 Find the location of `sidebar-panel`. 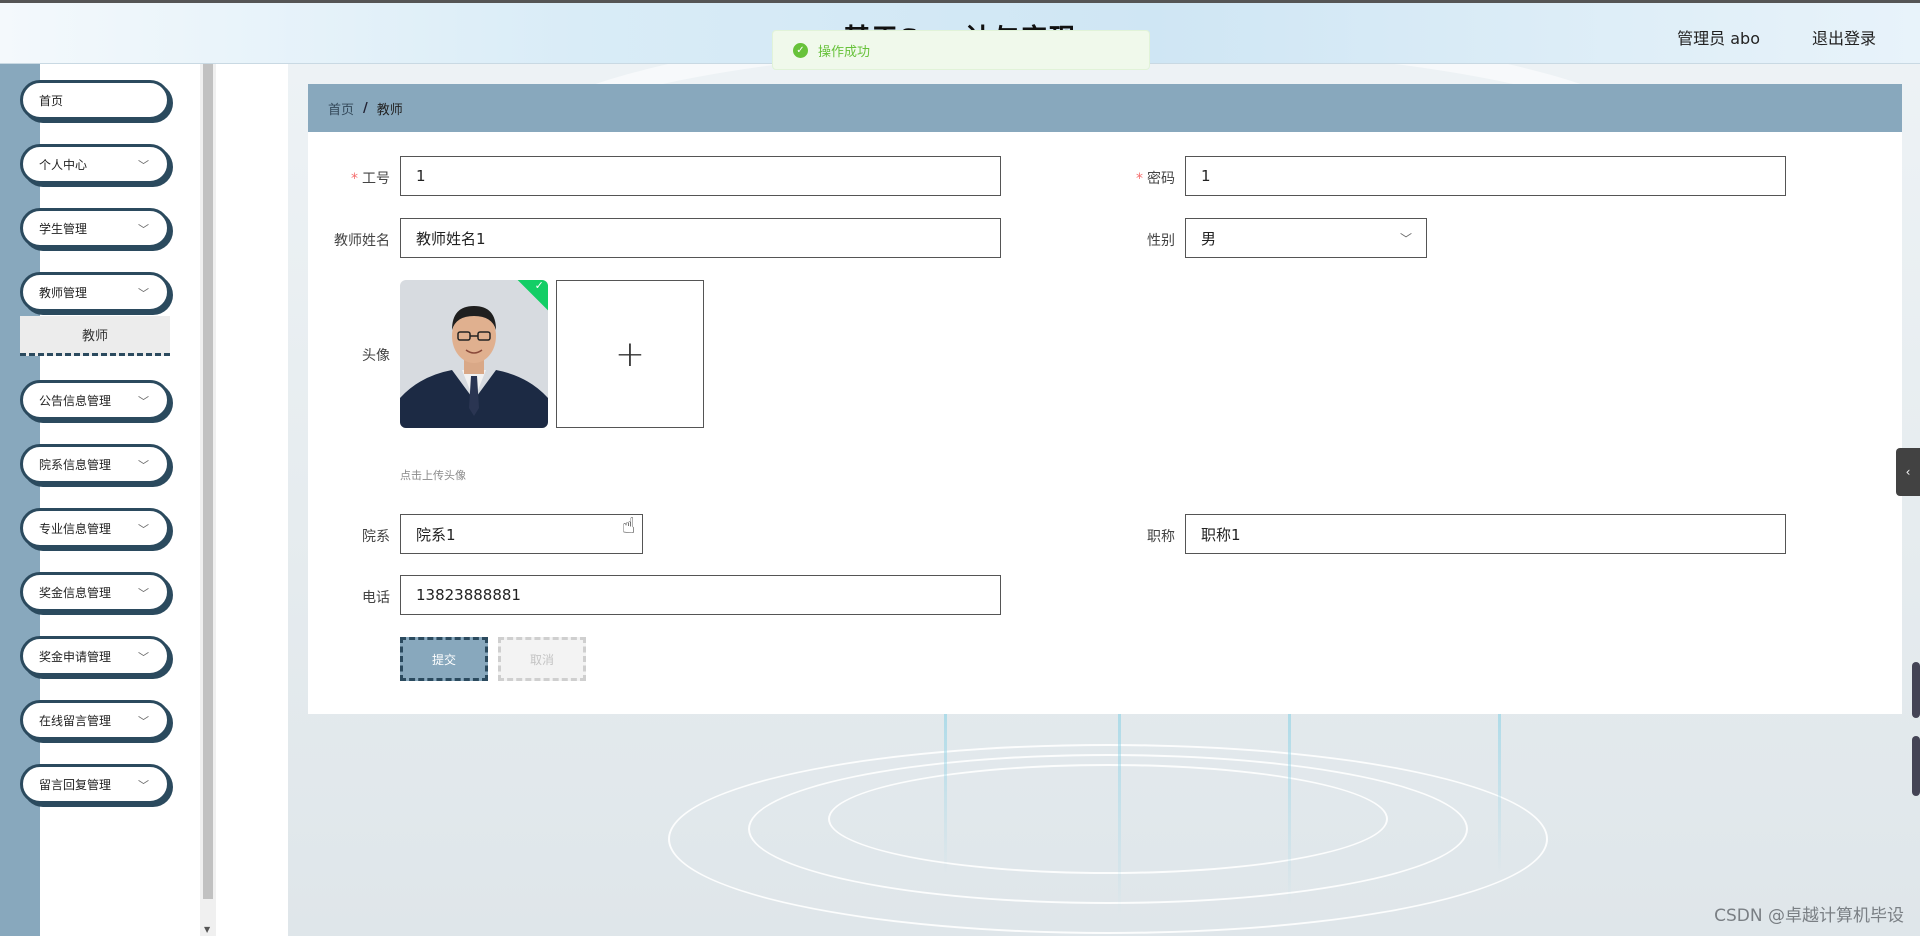

sidebar-panel is located at coordinates (120, 500).